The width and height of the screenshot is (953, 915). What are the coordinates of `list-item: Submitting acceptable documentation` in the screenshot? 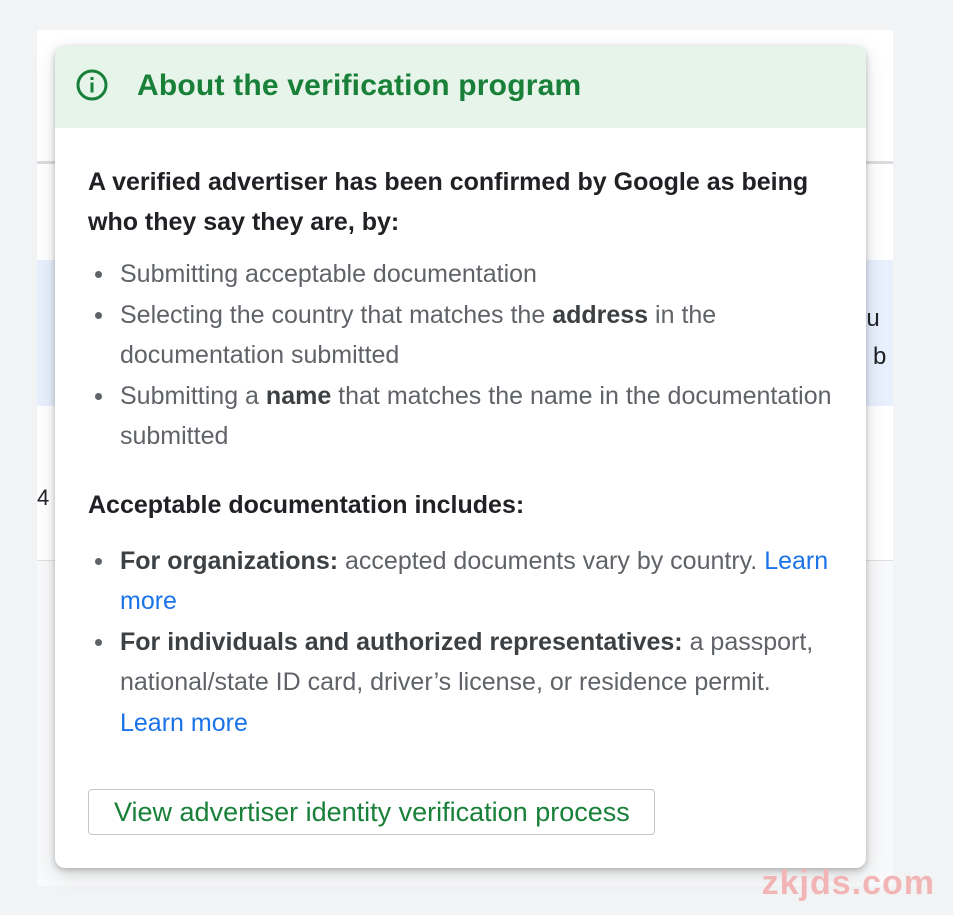 It's located at (460, 274).